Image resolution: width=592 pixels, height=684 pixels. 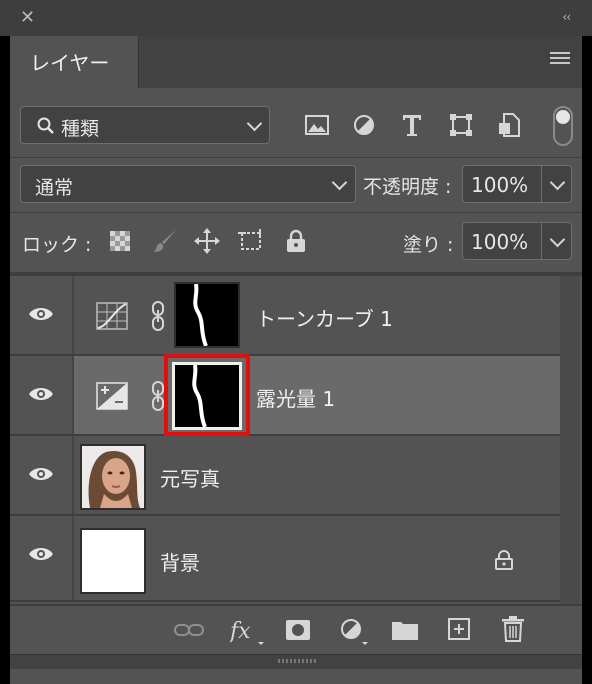 I want to click on blend-mode-value: 通常, so click(x=54, y=188).